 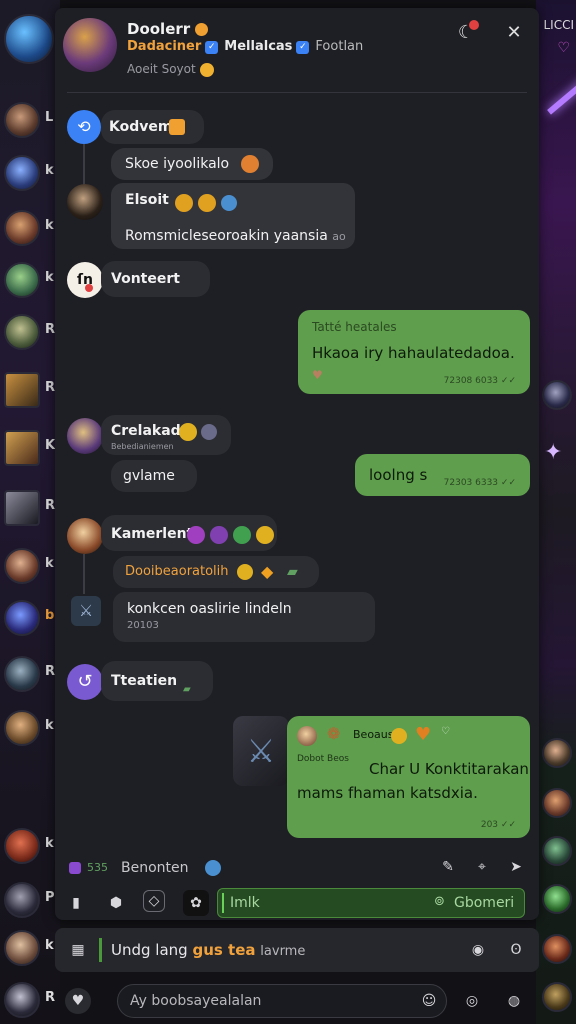 I want to click on angry-emoji-icon, so click(x=184, y=202).